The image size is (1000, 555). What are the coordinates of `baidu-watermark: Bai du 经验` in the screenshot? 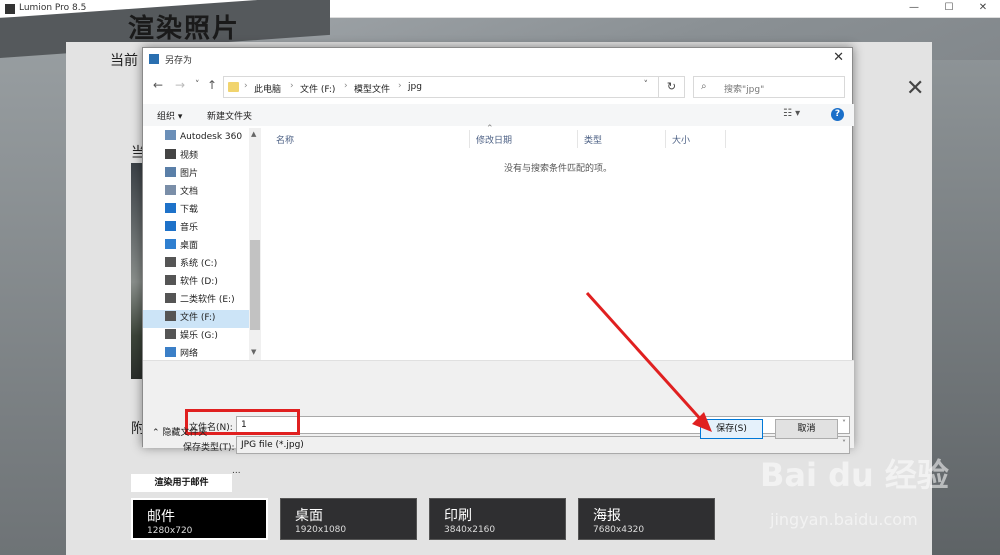 It's located at (854, 475).